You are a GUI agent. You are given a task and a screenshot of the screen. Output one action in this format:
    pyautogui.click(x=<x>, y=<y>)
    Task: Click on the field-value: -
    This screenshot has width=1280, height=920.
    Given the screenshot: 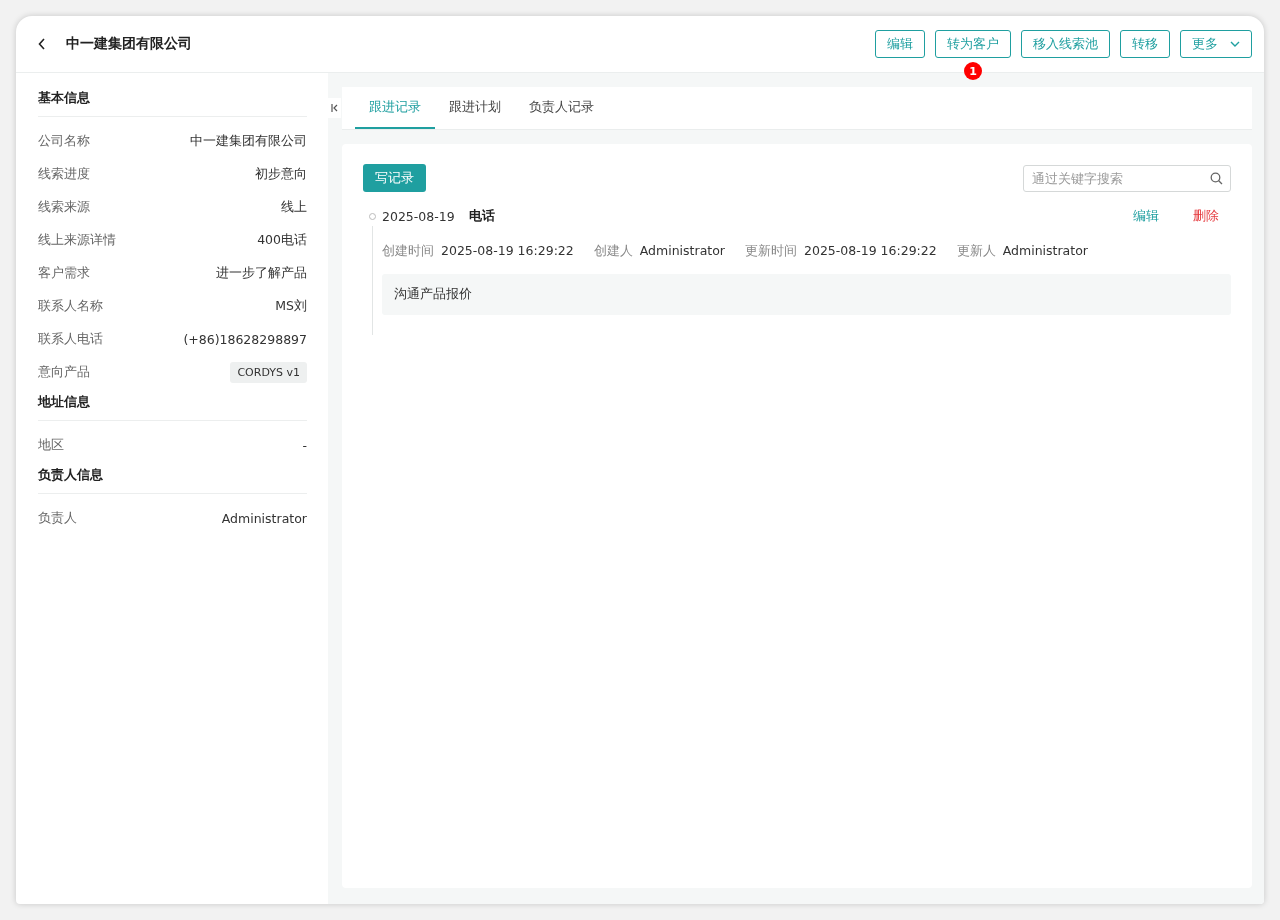 What is the action you would take?
    pyautogui.click(x=304, y=445)
    